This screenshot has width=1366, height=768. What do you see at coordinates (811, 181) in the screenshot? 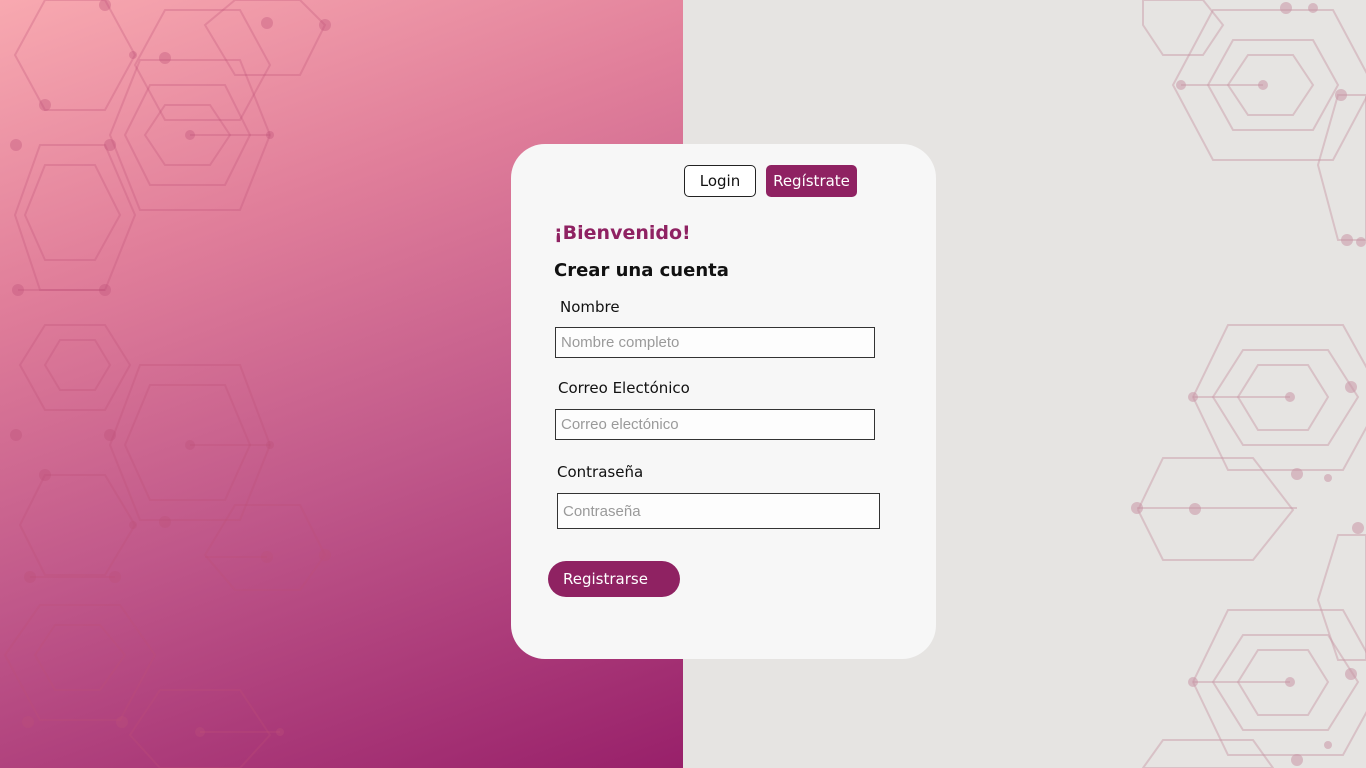
I see `register-tab-button: Regístrate` at bounding box center [811, 181].